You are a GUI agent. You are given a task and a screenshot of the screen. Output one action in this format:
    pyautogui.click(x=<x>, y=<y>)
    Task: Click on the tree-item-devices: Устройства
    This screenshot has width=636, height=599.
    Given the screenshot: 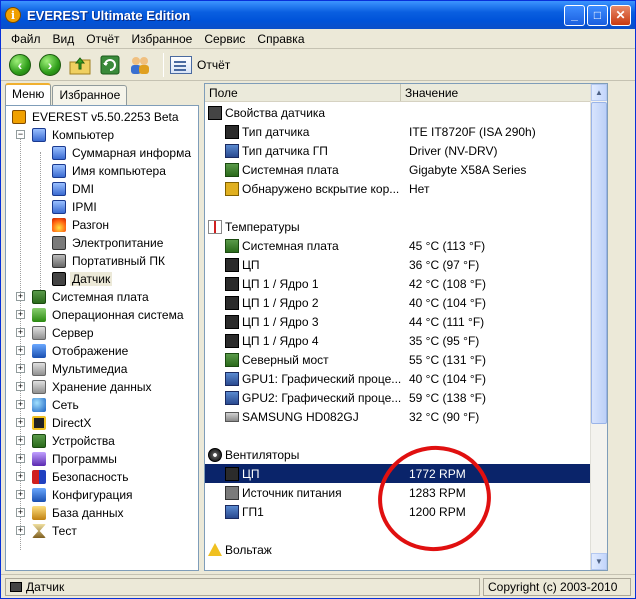 What is the action you would take?
    pyautogui.click(x=74, y=441)
    